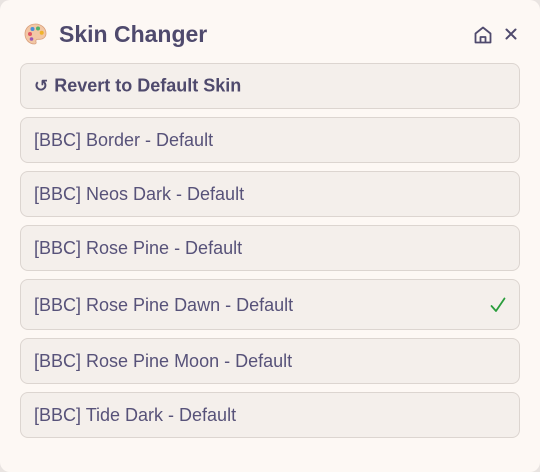 The width and height of the screenshot is (540, 472). I want to click on palette-icon, so click(35, 34).